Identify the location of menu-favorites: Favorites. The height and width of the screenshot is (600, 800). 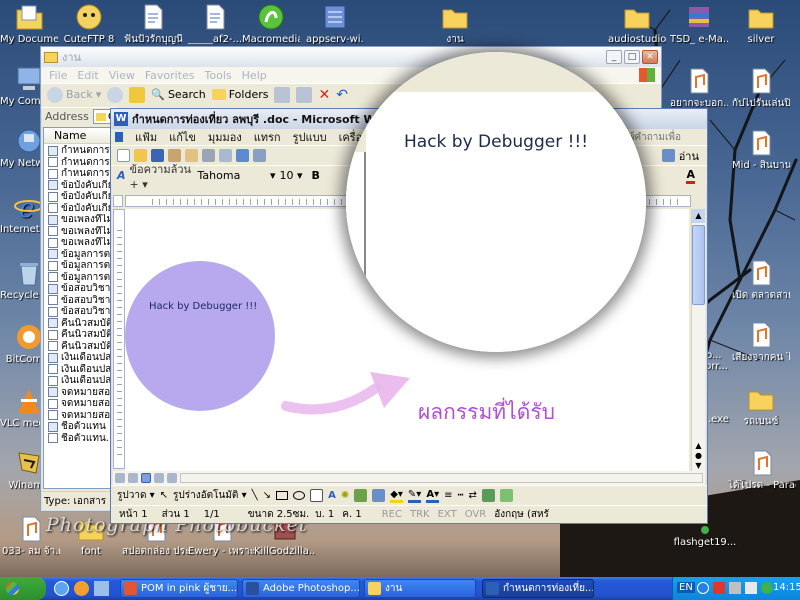
(170, 75).